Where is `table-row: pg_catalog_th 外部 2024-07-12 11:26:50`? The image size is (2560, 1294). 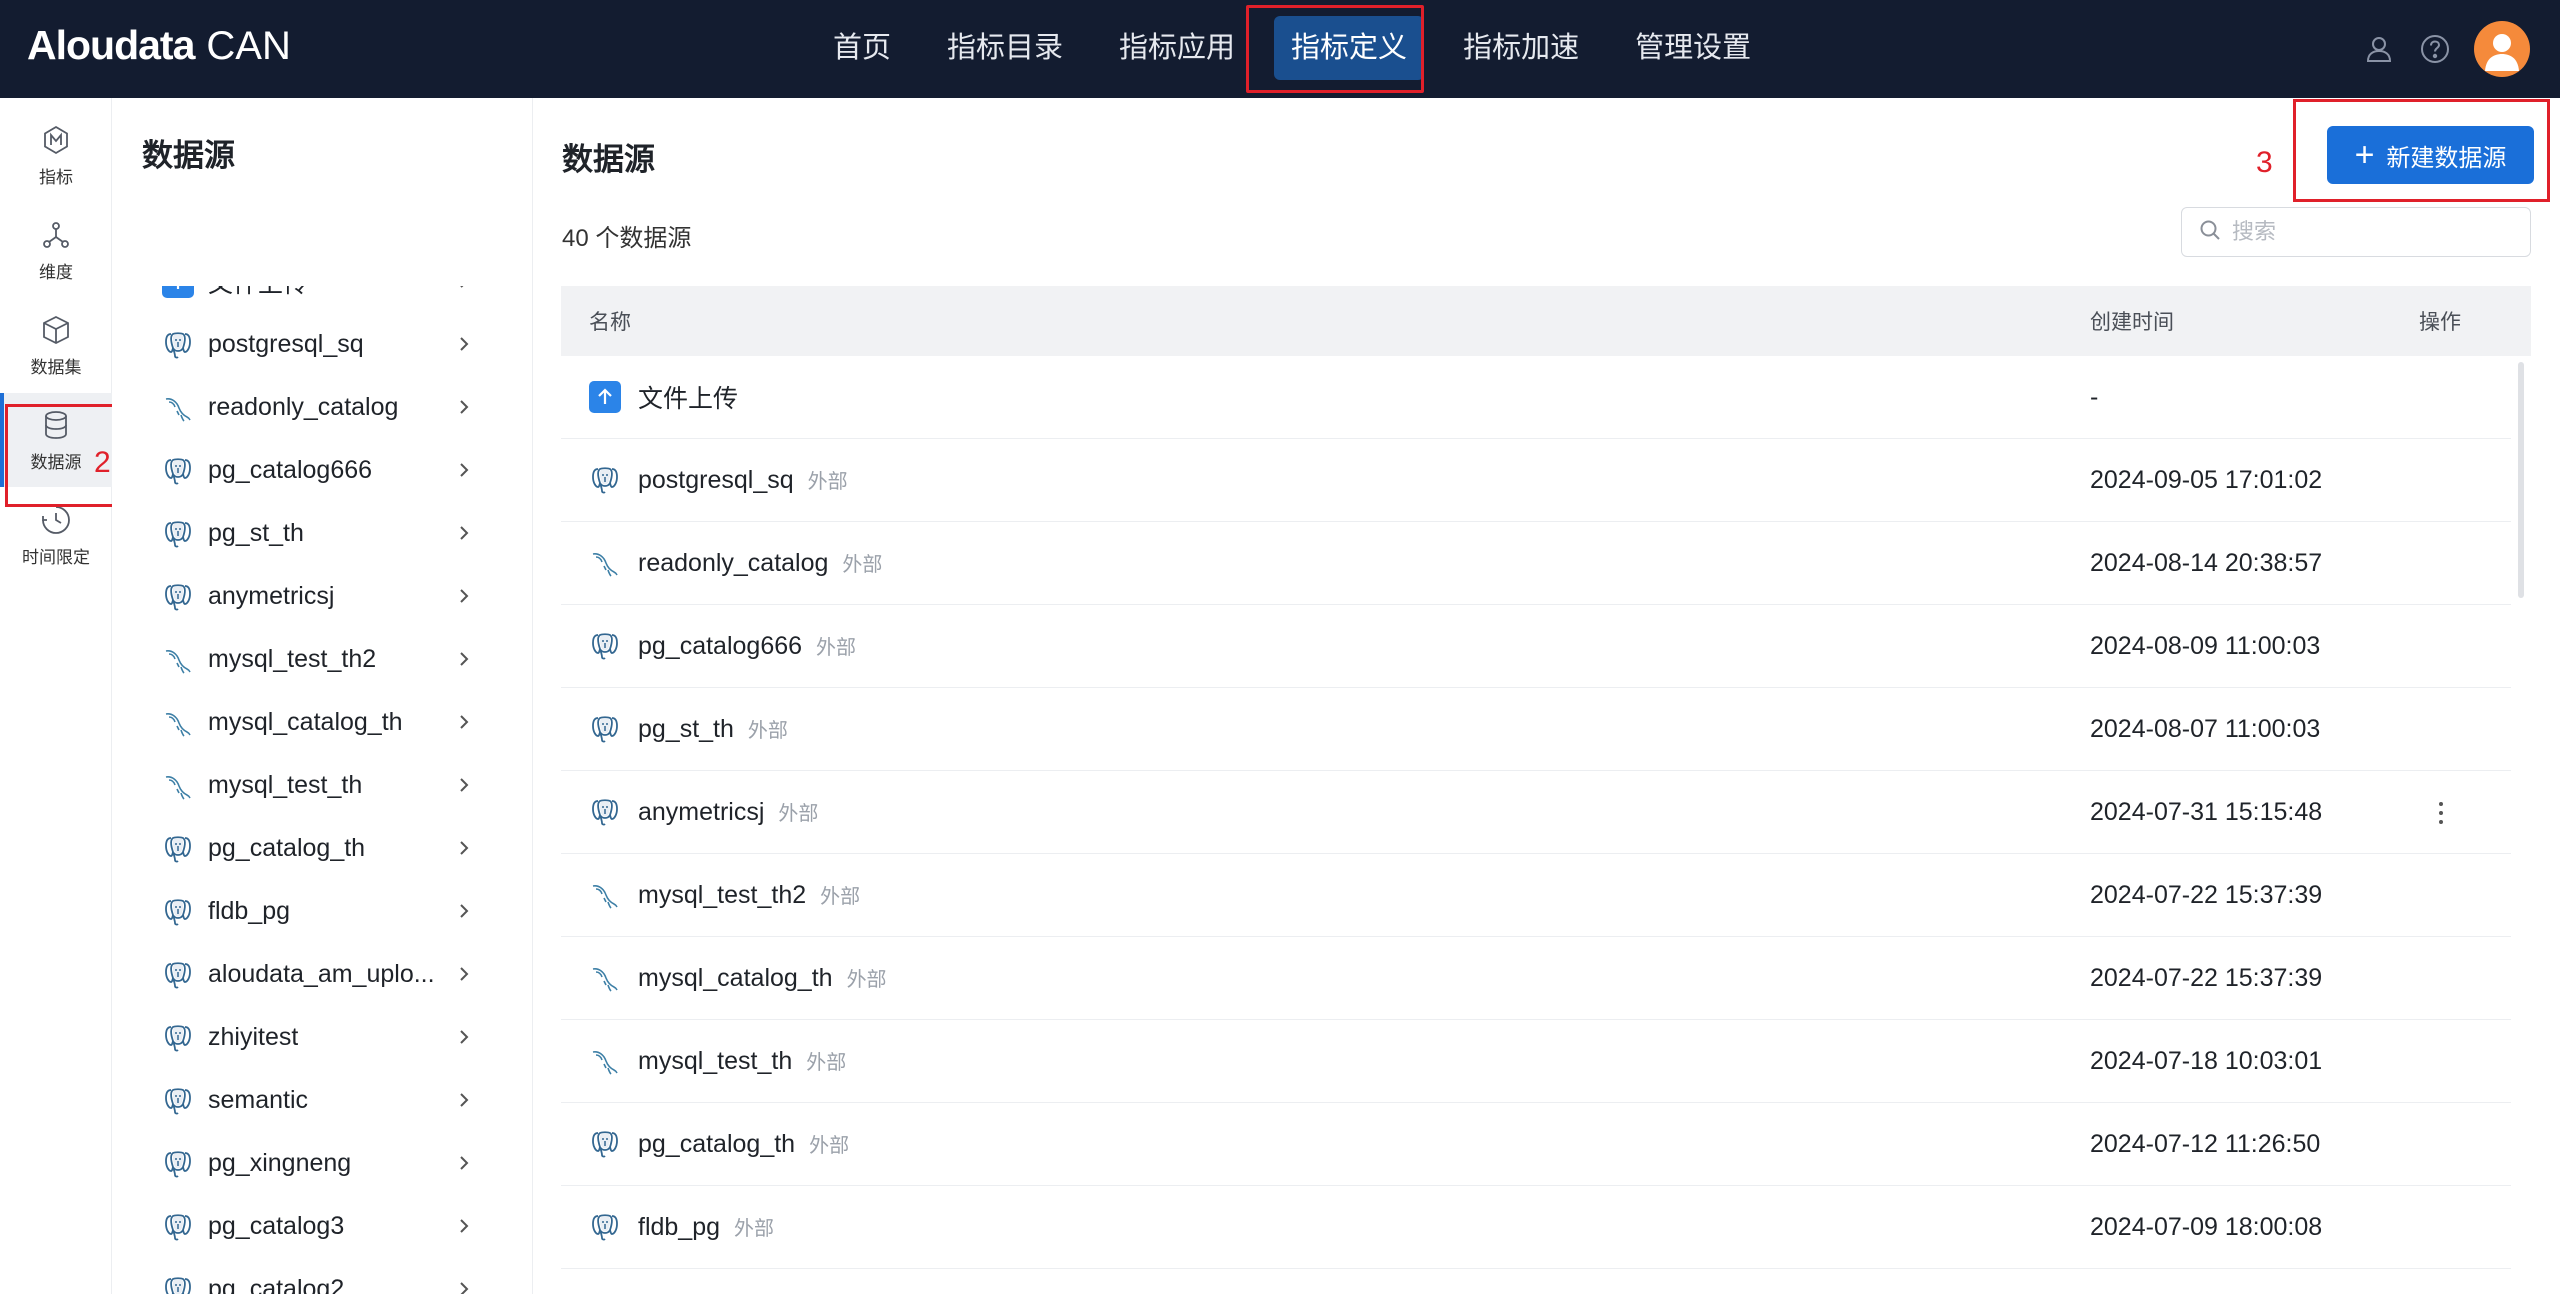 table-row: pg_catalog_th 外部 2024-07-12 11:26:50 is located at coordinates (1536, 1144).